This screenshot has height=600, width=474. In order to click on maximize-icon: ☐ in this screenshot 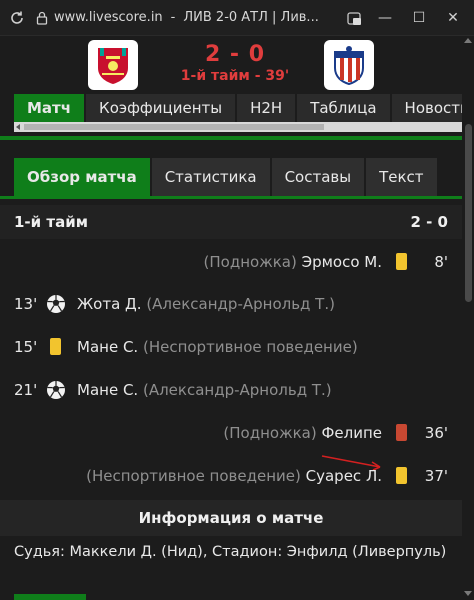, I will do `click(419, 18)`.